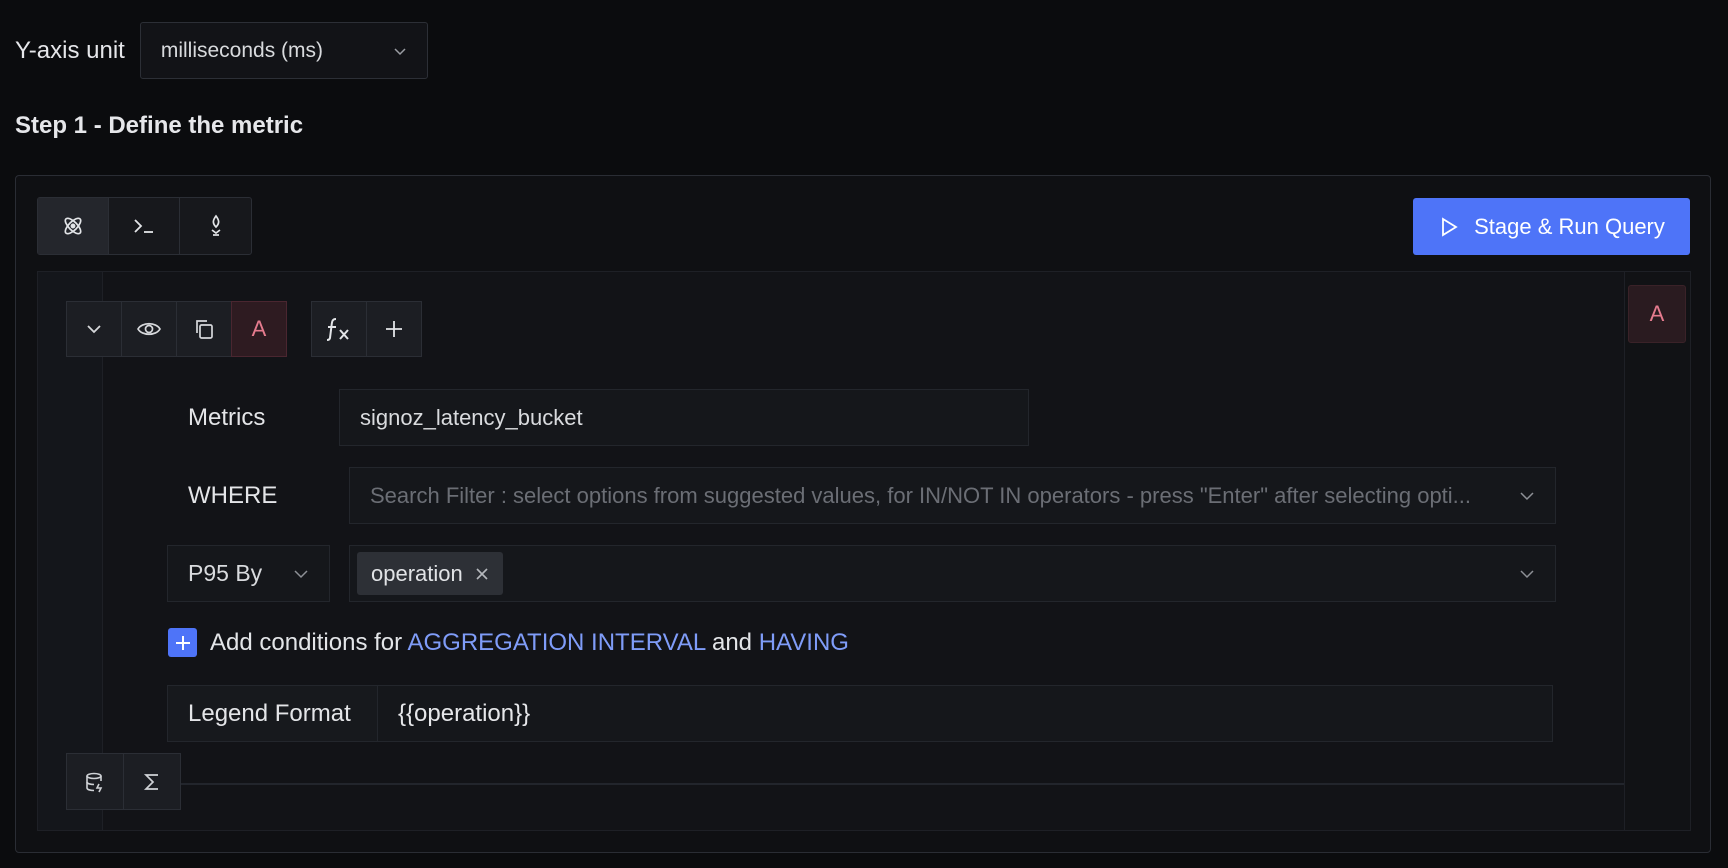 This screenshot has height=868, width=1728. I want to click on query-name-badge-side: A, so click(1657, 314).